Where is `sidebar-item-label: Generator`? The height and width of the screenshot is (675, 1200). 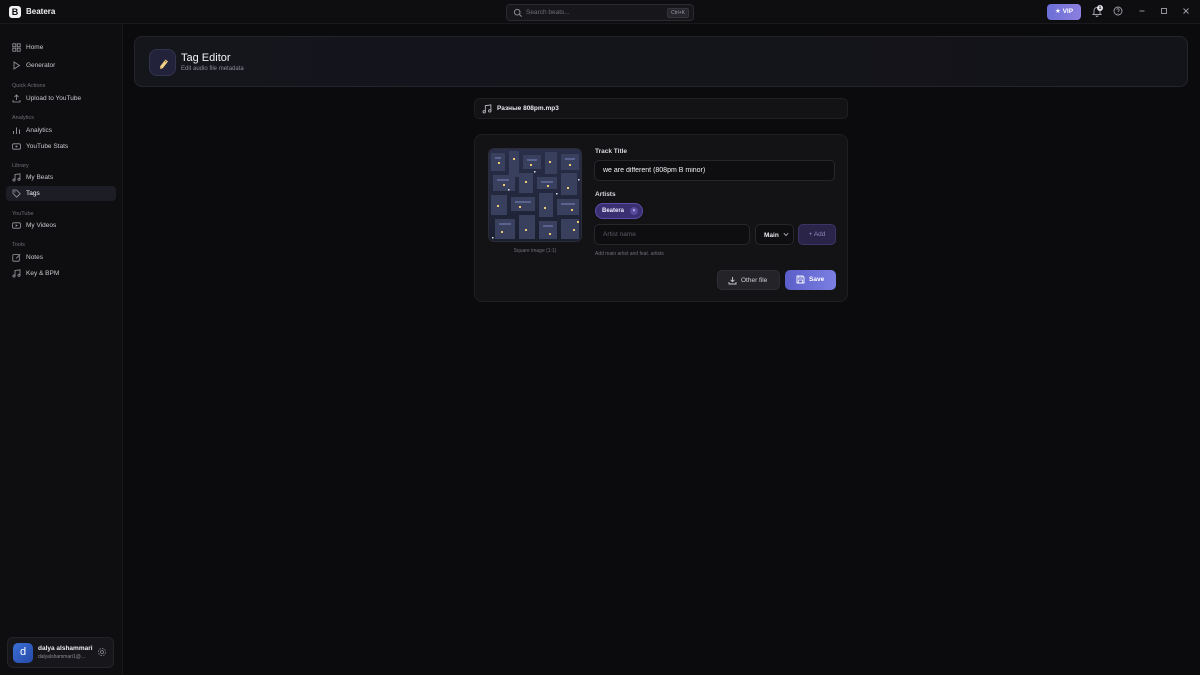
sidebar-item-label: Generator is located at coordinates (41, 65).